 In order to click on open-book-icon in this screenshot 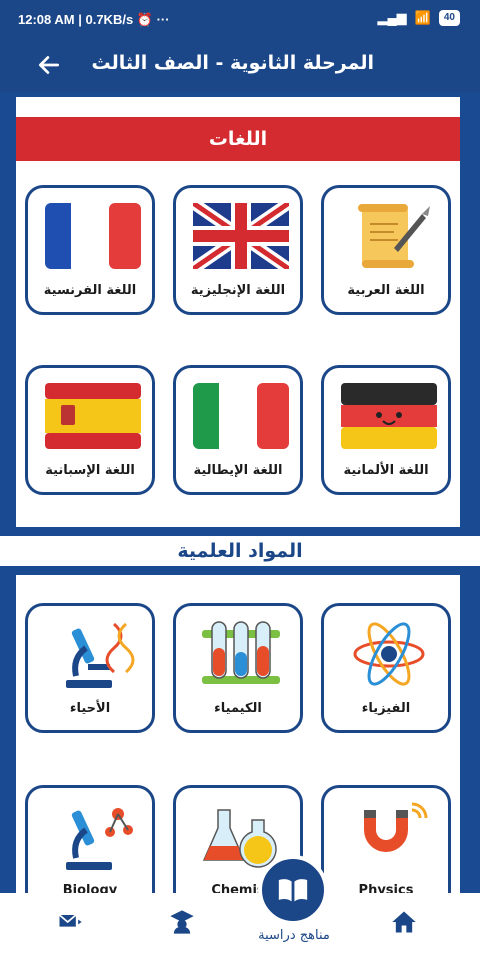, I will do `click(293, 890)`.